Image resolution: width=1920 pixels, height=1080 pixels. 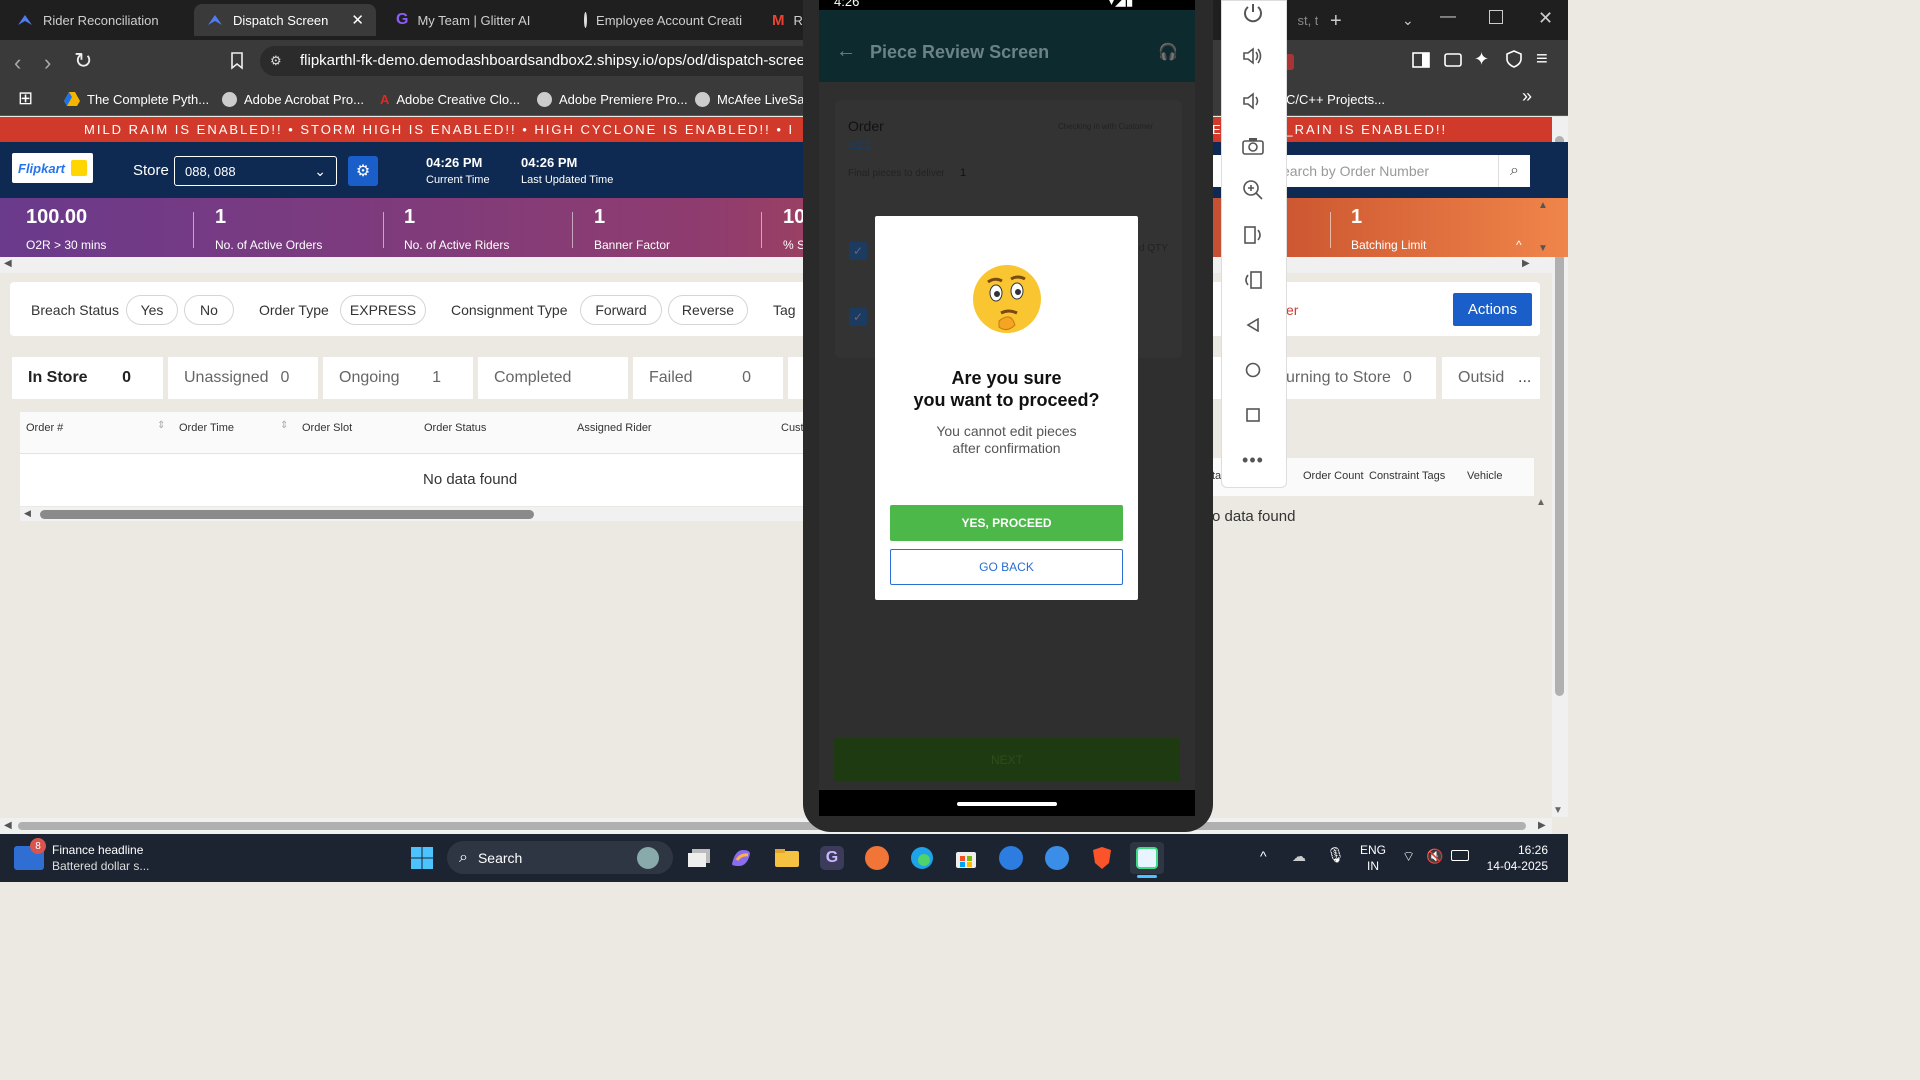 What do you see at coordinates (1448, 17) in the screenshot?
I see `minimize-icon: —` at bounding box center [1448, 17].